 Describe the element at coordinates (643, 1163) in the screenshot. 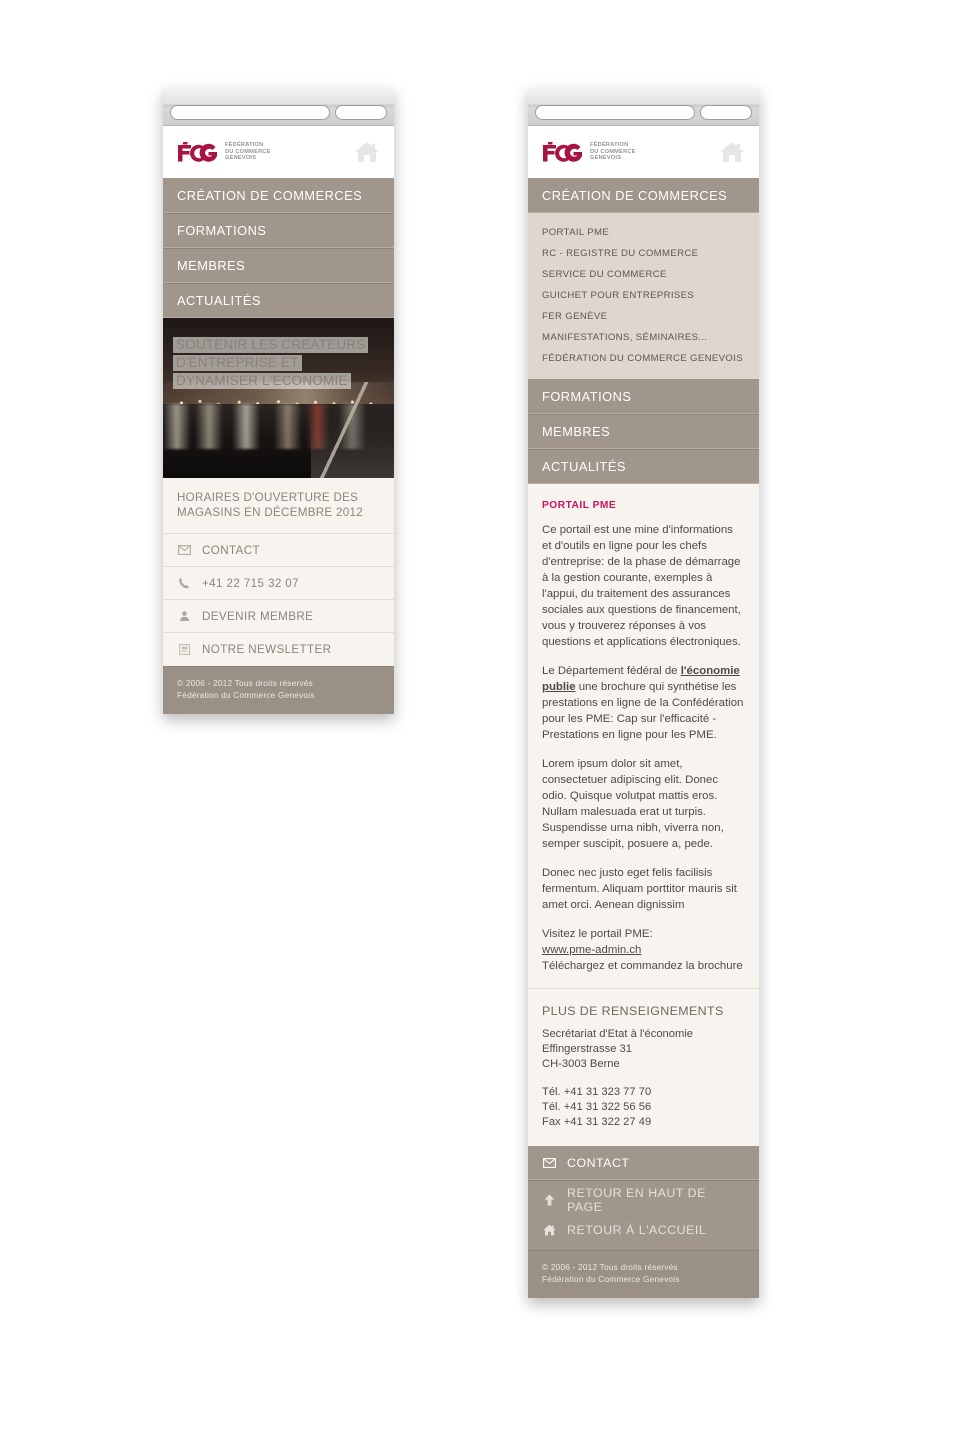

I see `footer-contact-row: CONTACT` at that location.